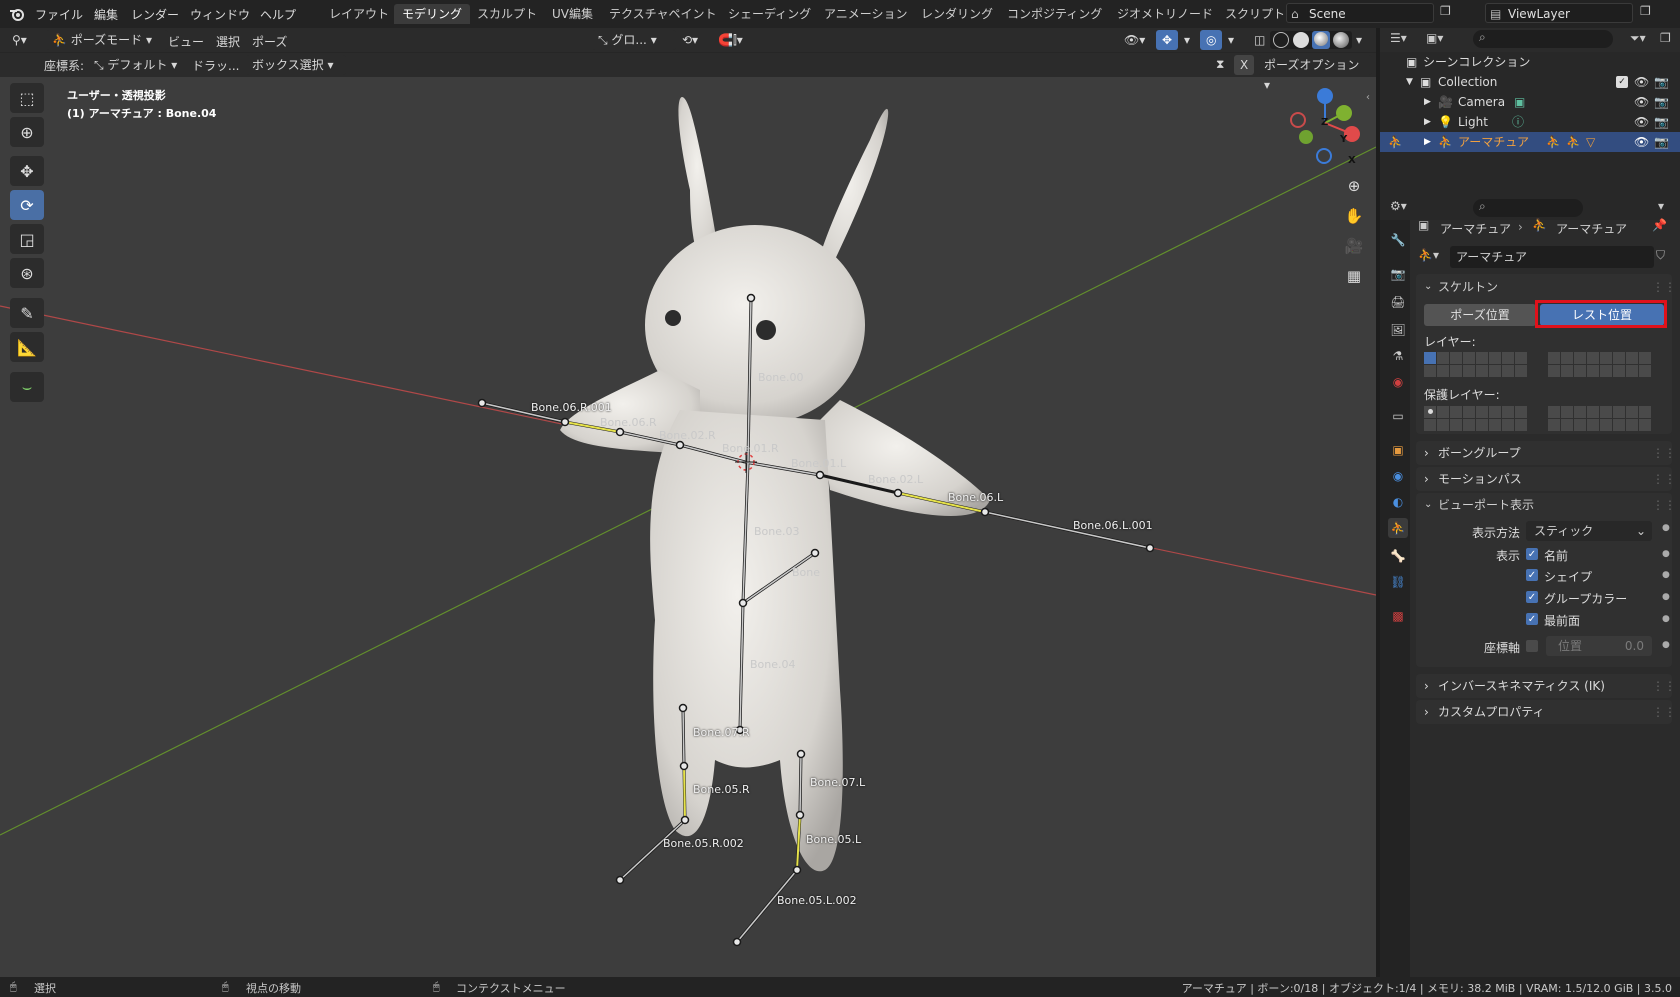 Image resolution: width=1680 pixels, height=997 pixels. What do you see at coordinates (1398, 274) in the screenshot?
I see `render-tab-icon: 📷` at bounding box center [1398, 274].